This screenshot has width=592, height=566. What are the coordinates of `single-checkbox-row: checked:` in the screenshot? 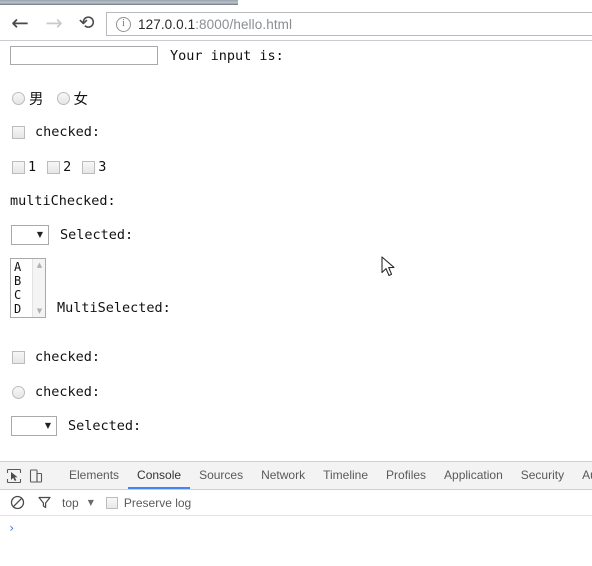 It's located at (56, 132).